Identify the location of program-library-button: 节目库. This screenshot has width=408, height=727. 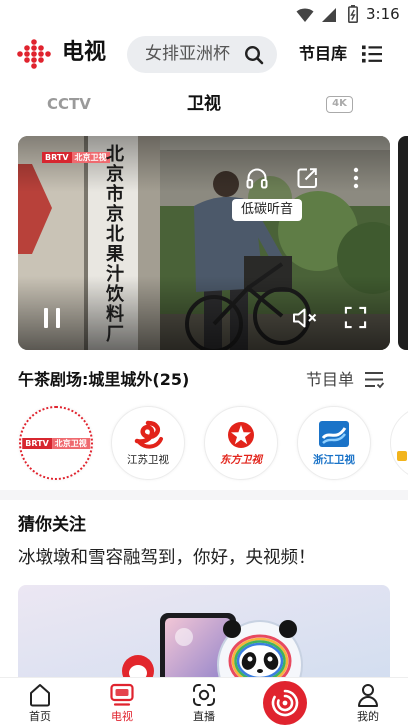
(323, 54).